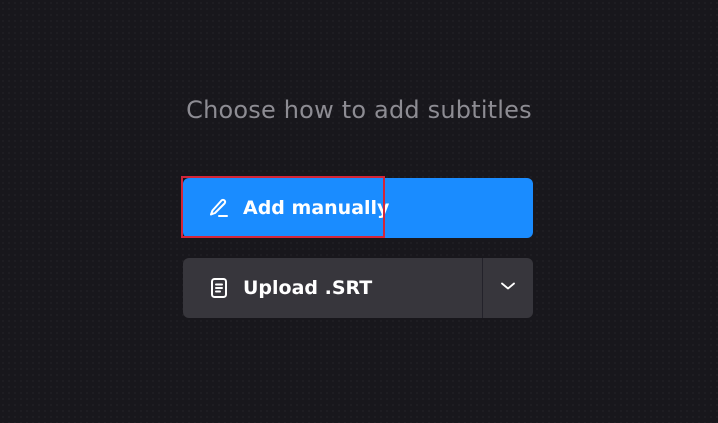 This screenshot has height=423, width=718. What do you see at coordinates (219, 208) in the screenshot?
I see `pencil-icon` at bounding box center [219, 208].